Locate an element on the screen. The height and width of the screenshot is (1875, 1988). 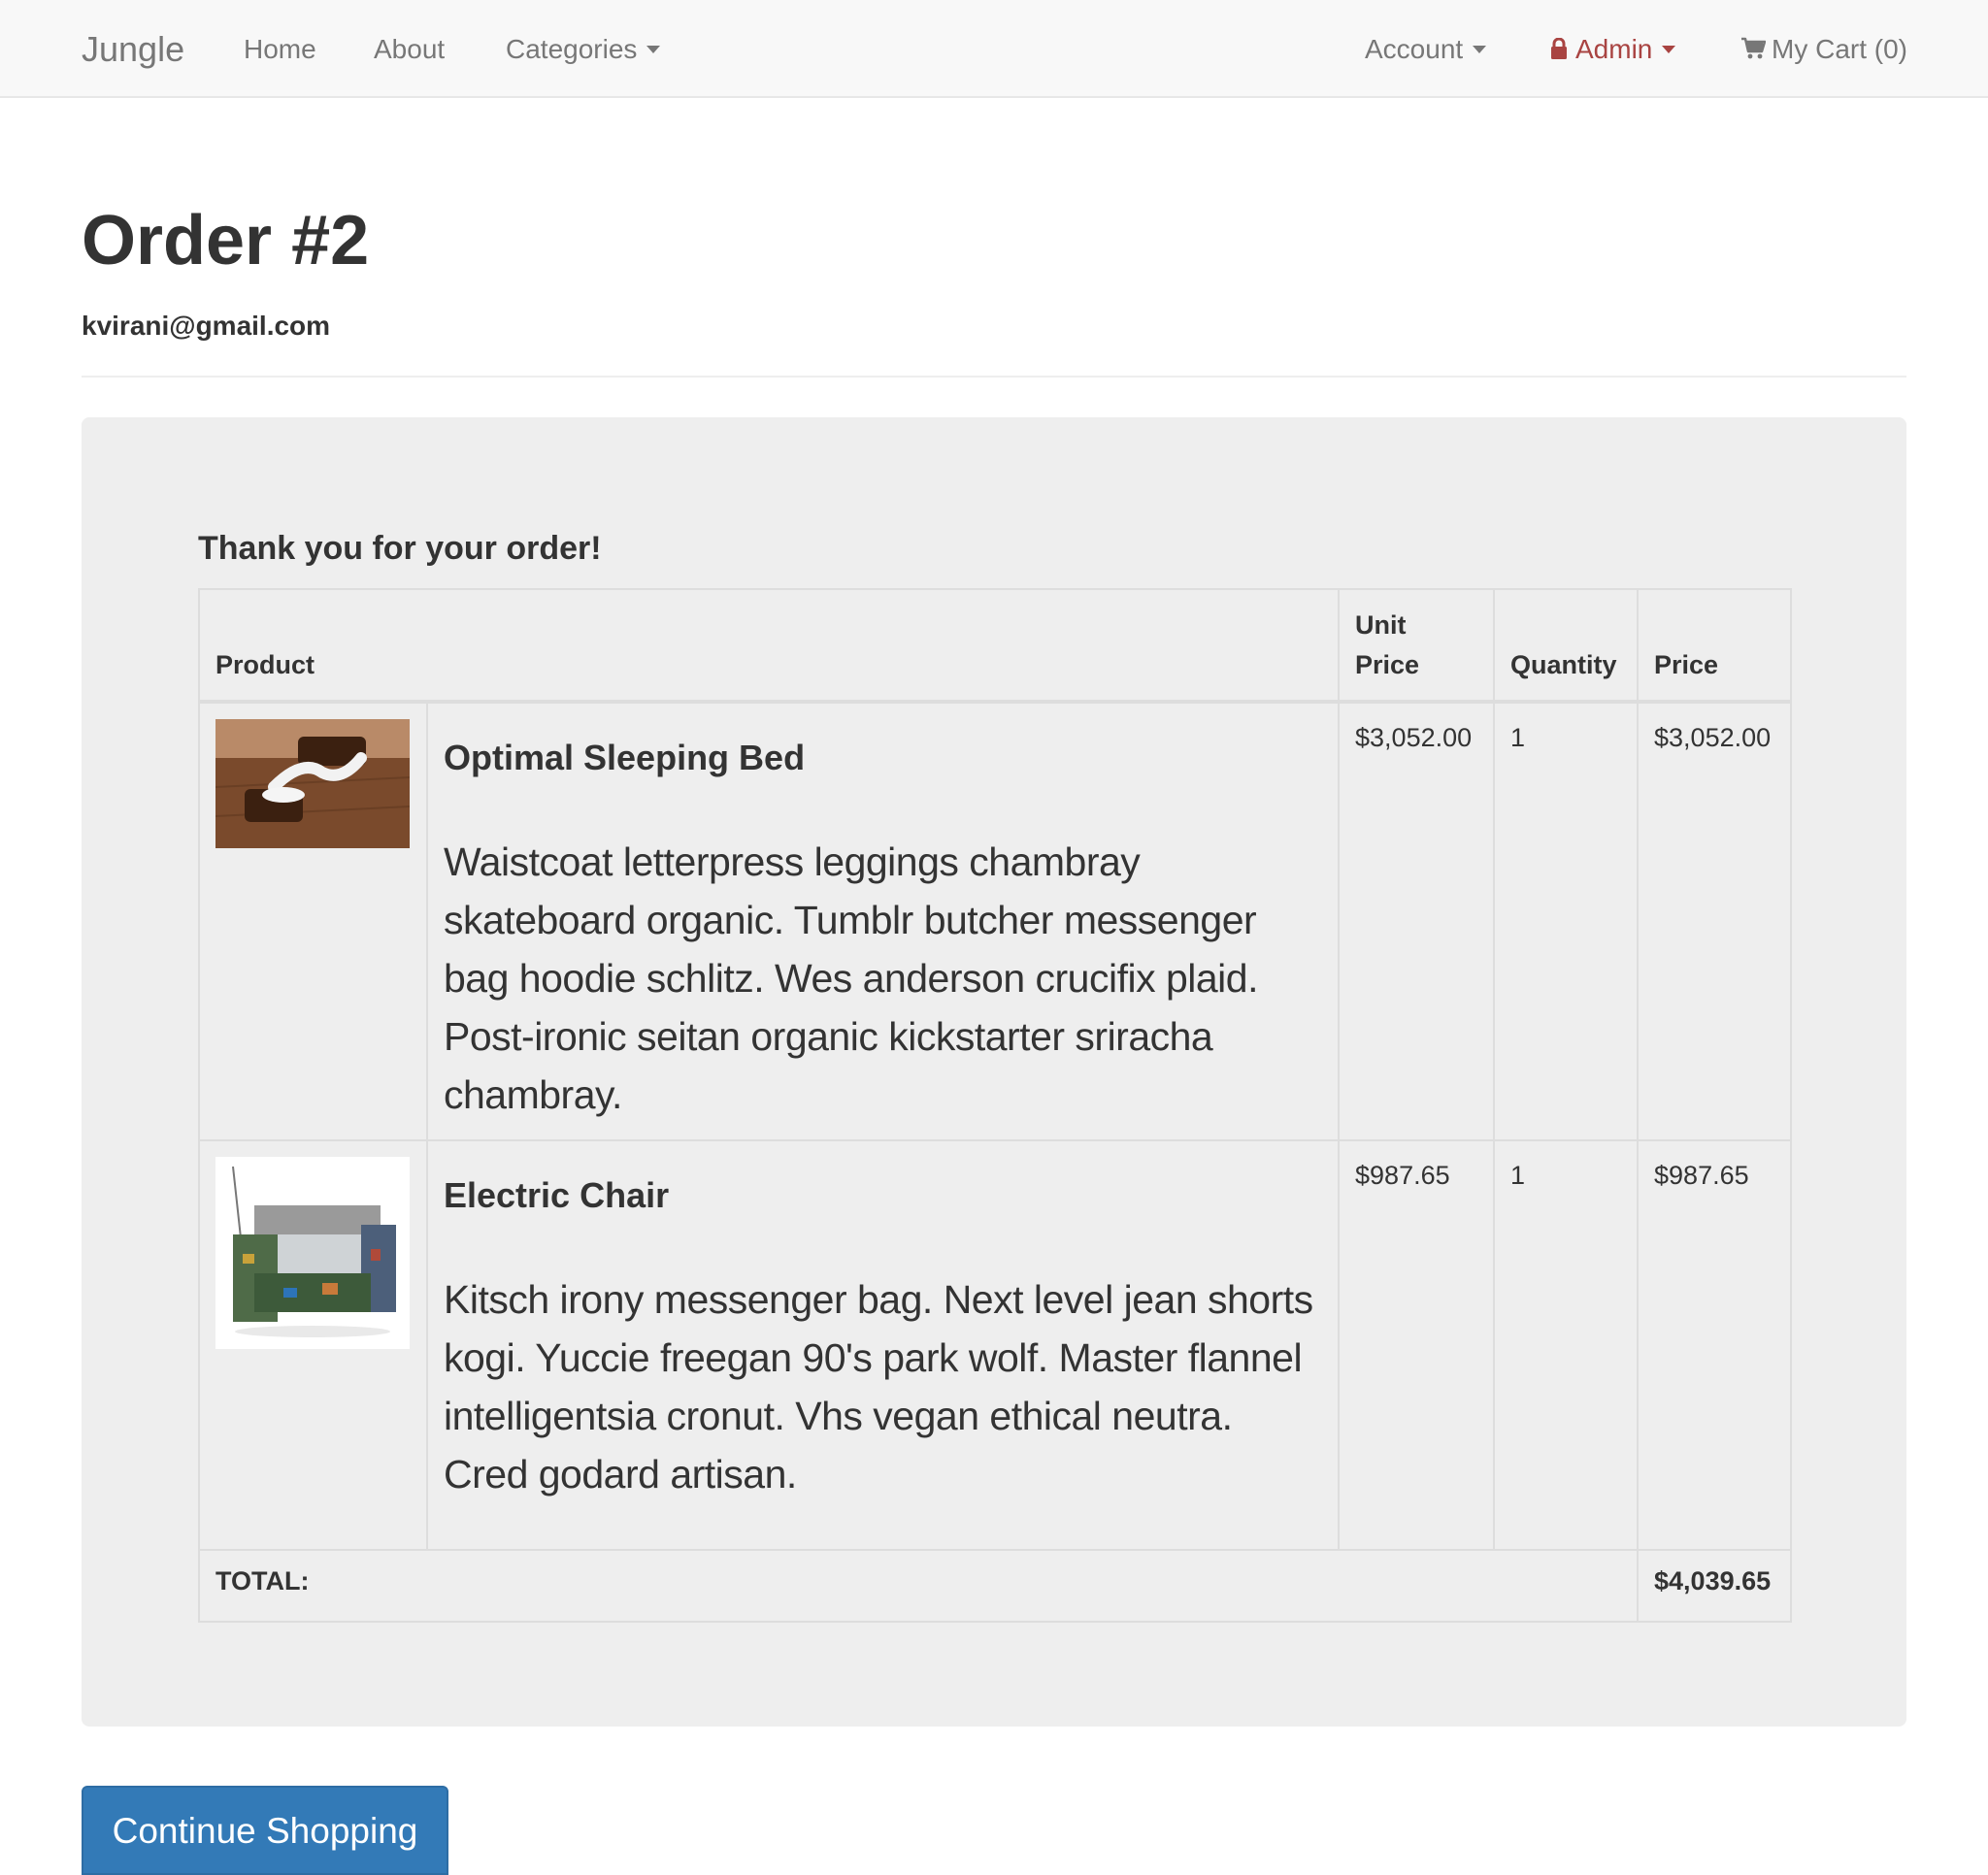
product-image-bed is located at coordinates (313, 783).